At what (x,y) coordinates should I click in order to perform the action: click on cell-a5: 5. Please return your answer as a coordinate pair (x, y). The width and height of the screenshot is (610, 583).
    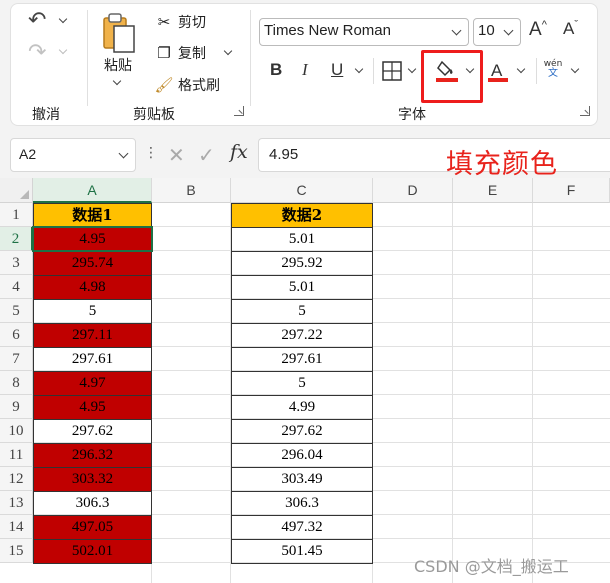
    Looking at the image, I should click on (92, 311).